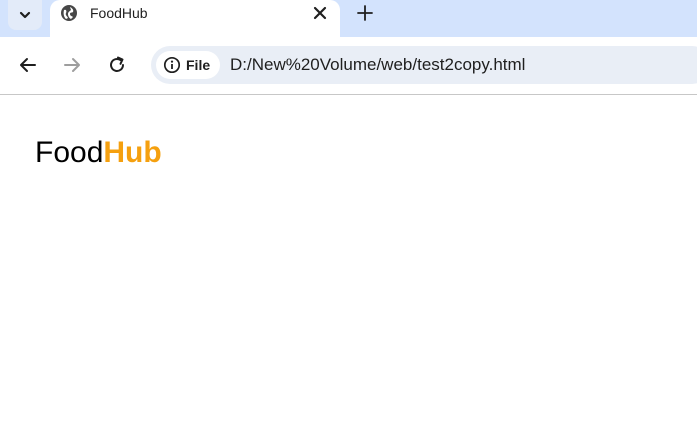 The width and height of the screenshot is (697, 438). I want to click on forward-arrow-icon, so click(72, 65).